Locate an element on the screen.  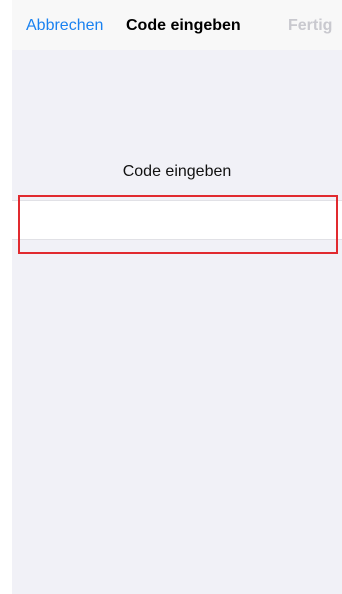
navigation-bar: Abbrechen Code eingeben Fertig is located at coordinates (177, 25).